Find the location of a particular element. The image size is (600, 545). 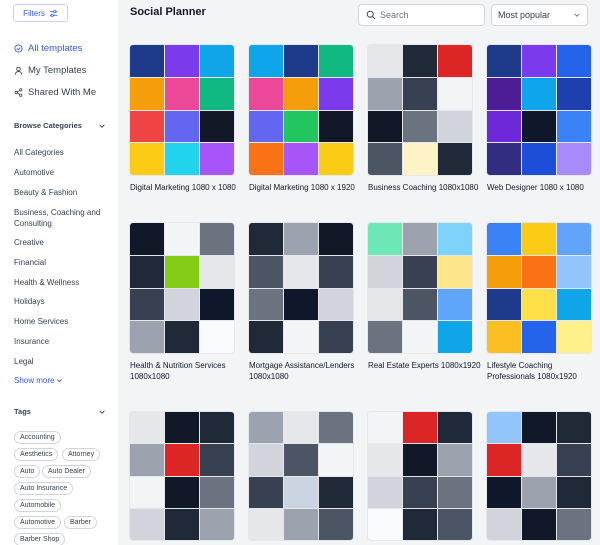

template-card: Business Coaching 1080x1080 is located at coordinates (423, 119).